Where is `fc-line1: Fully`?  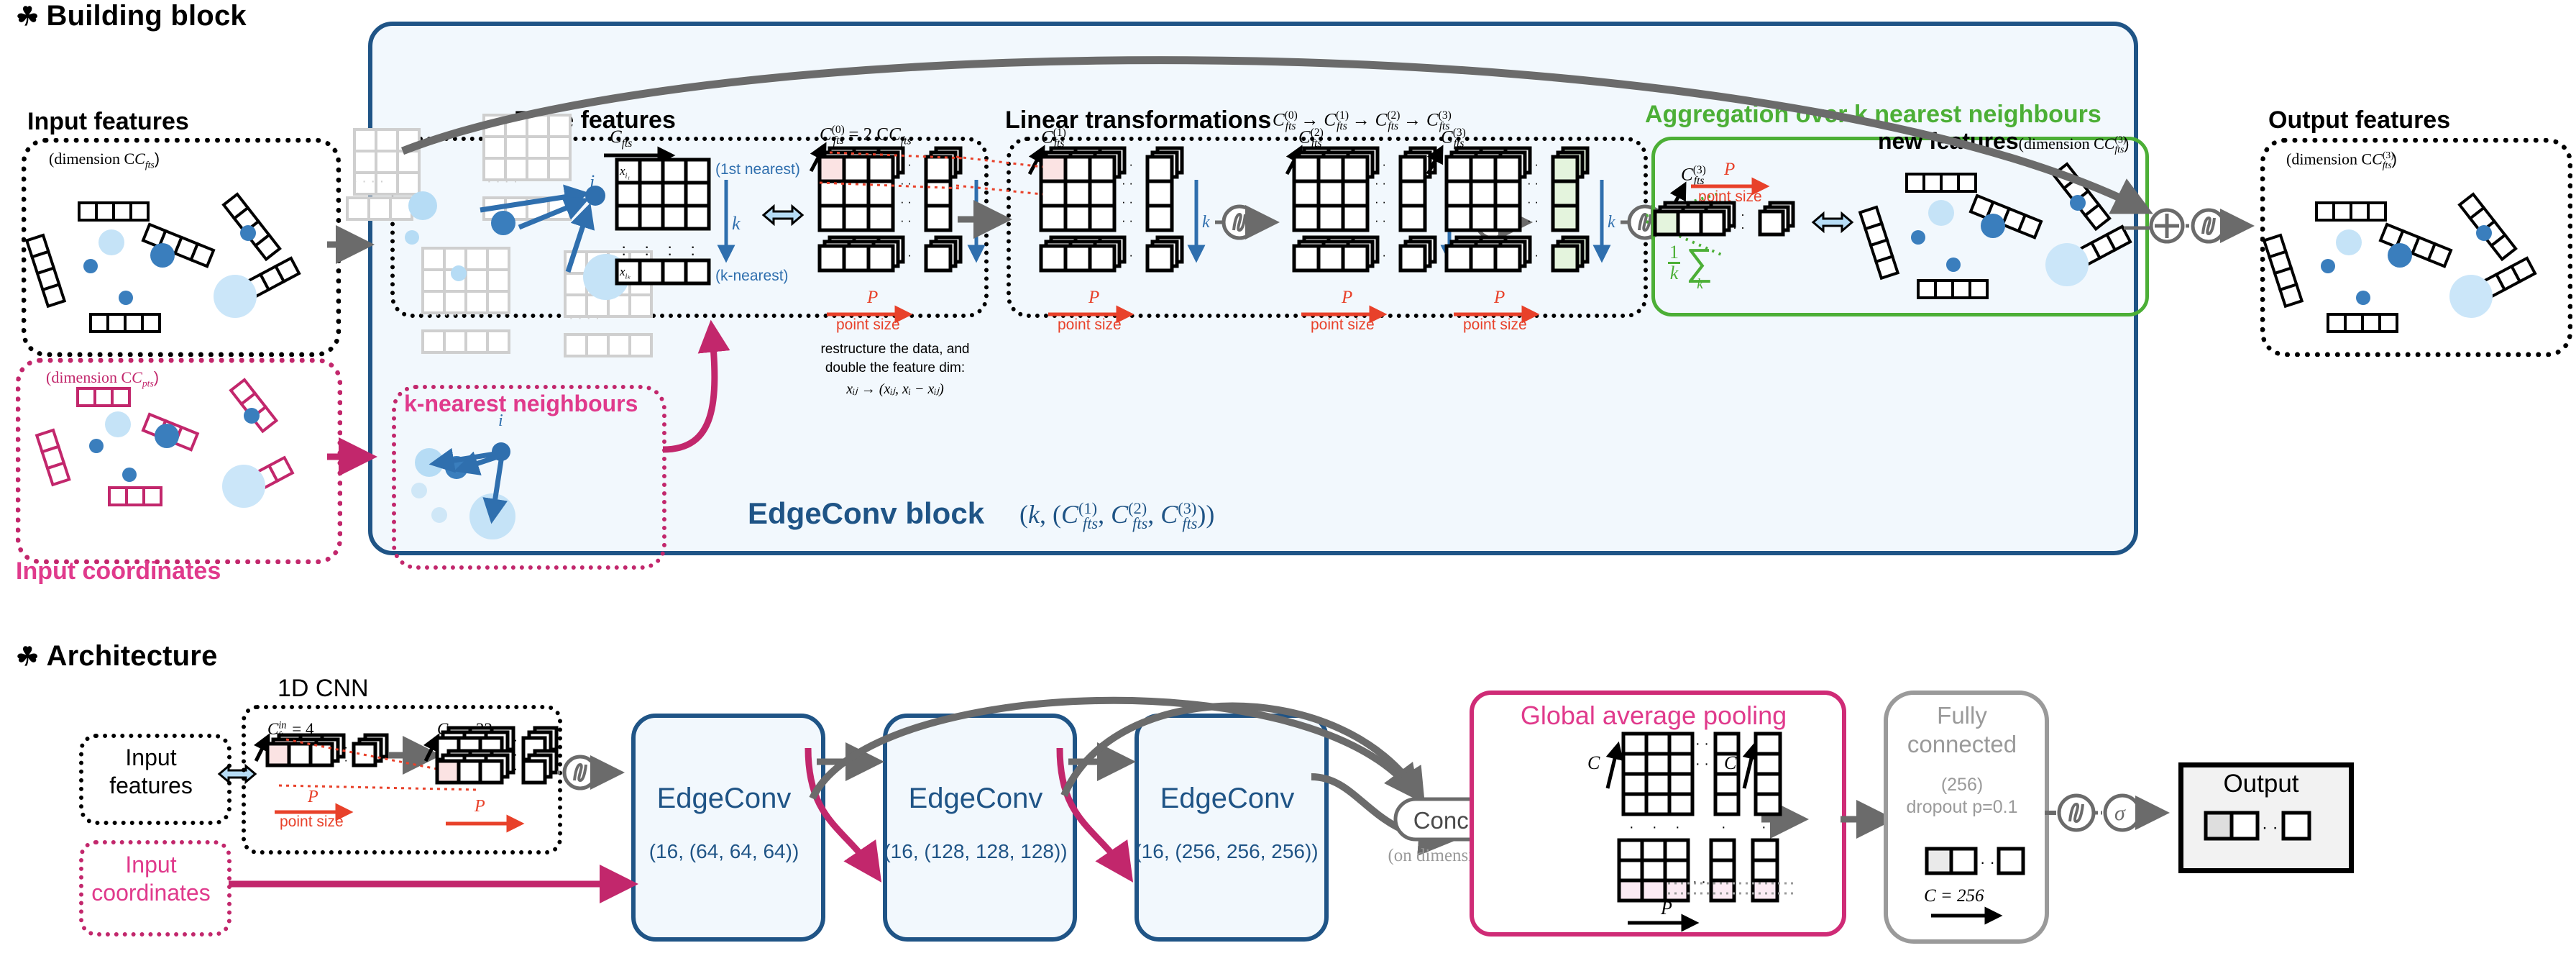 fc-line1: Fully is located at coordinates (1962, 716).